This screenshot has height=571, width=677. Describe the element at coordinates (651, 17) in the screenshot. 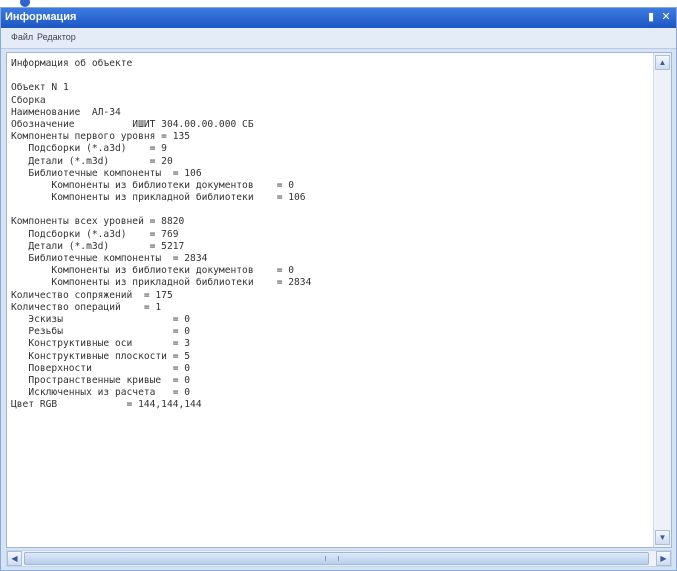

I see `pin-icon: ▮` at that location.